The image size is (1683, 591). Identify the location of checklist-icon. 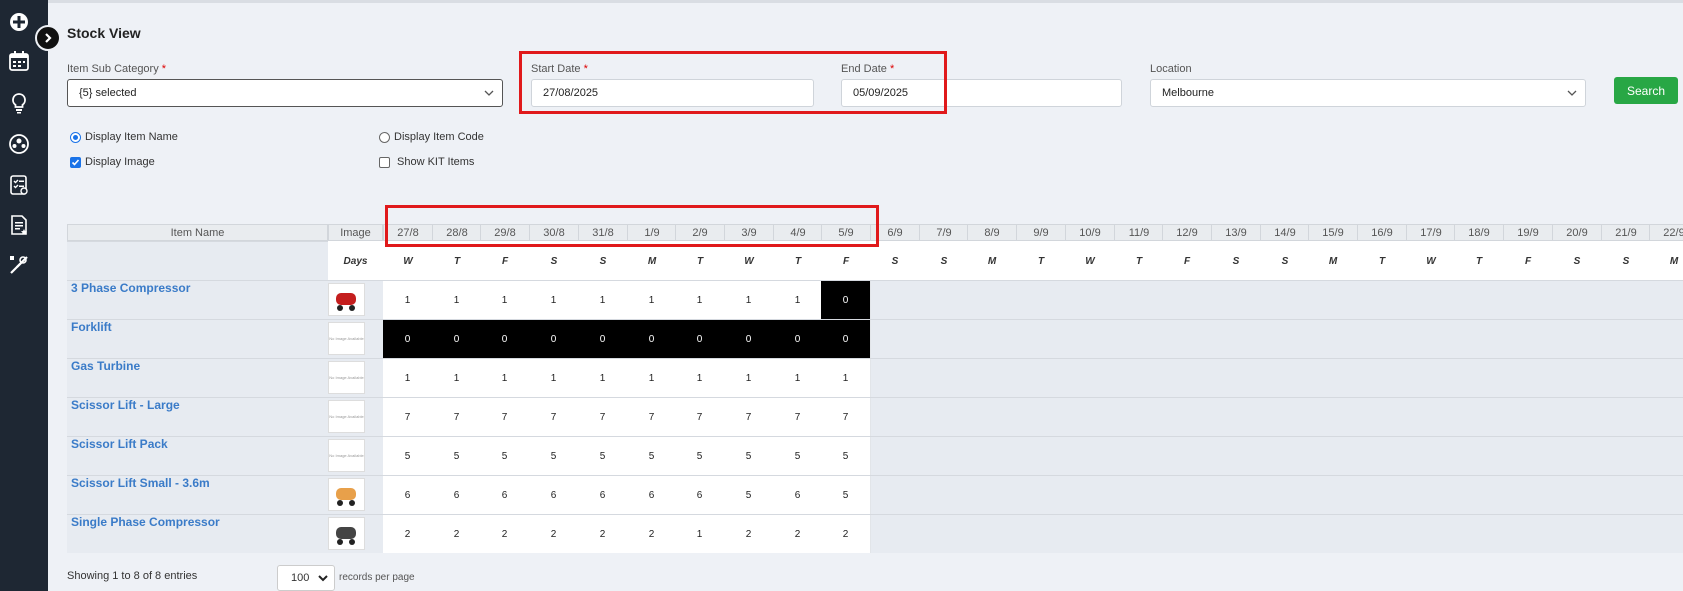
(19, 185).